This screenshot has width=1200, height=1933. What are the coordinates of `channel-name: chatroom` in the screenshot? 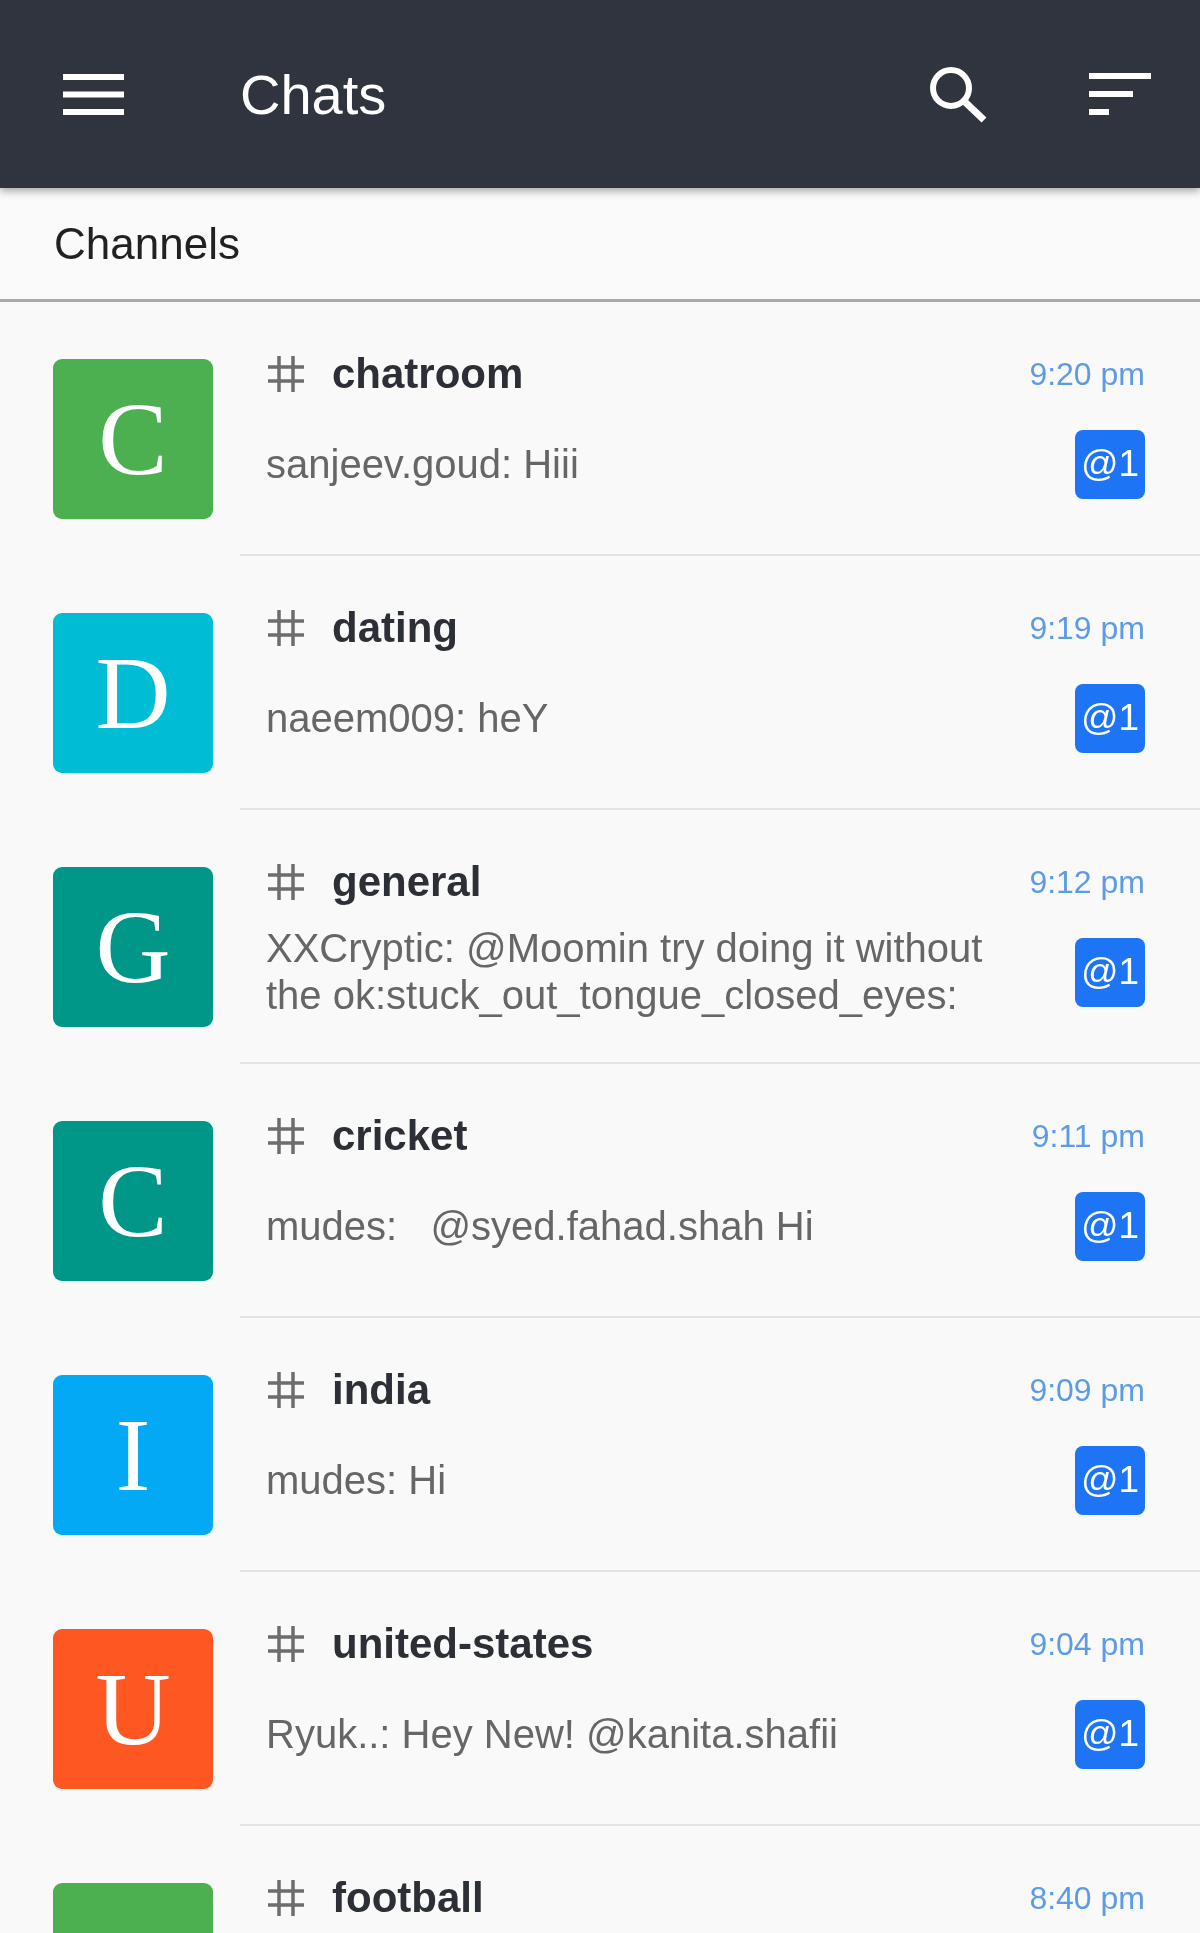 It's located at (428, 374).